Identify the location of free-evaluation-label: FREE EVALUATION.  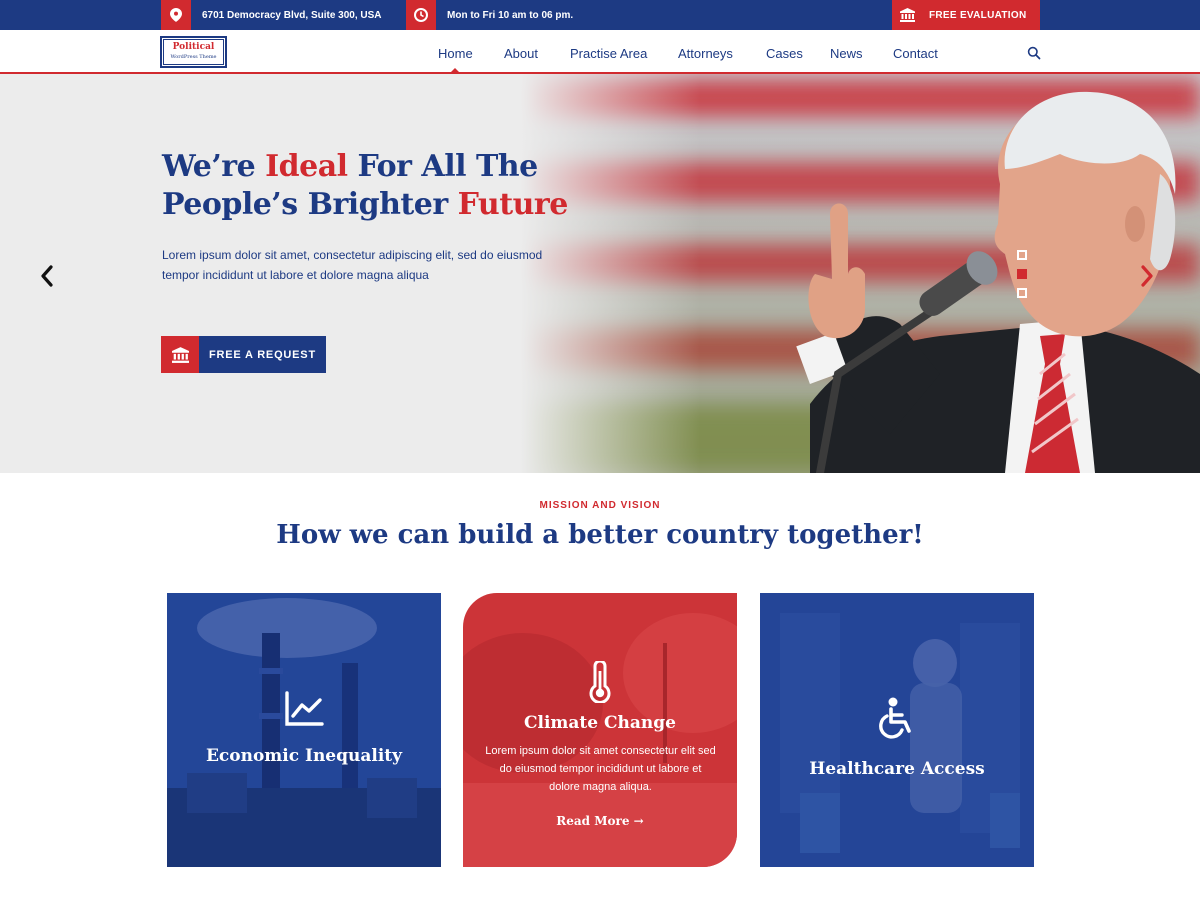
(978, 15).